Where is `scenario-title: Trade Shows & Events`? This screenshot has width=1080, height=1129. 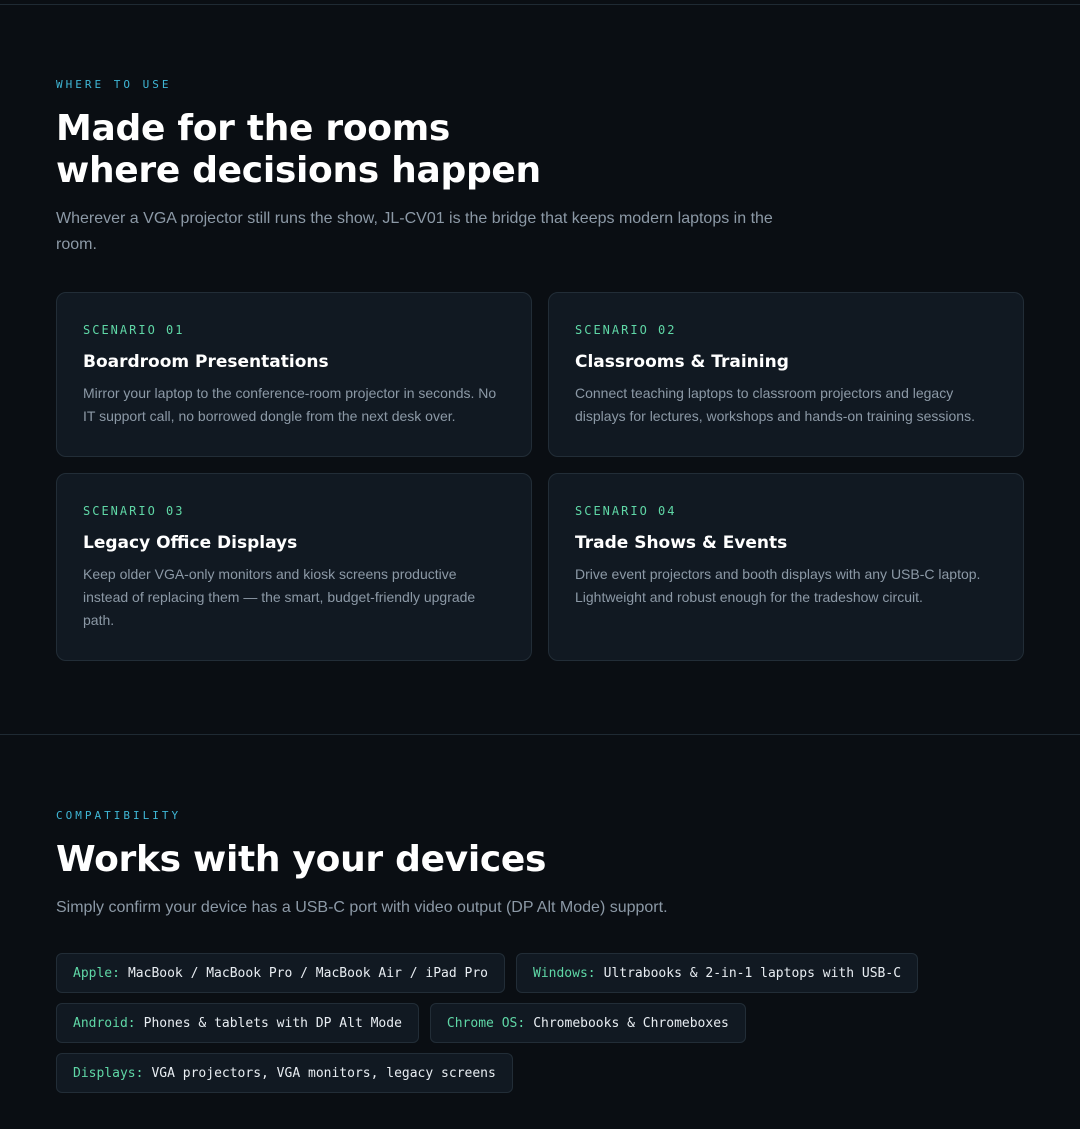
scenario-title: Trade Shows & Events is located at coordinates (681, 543).